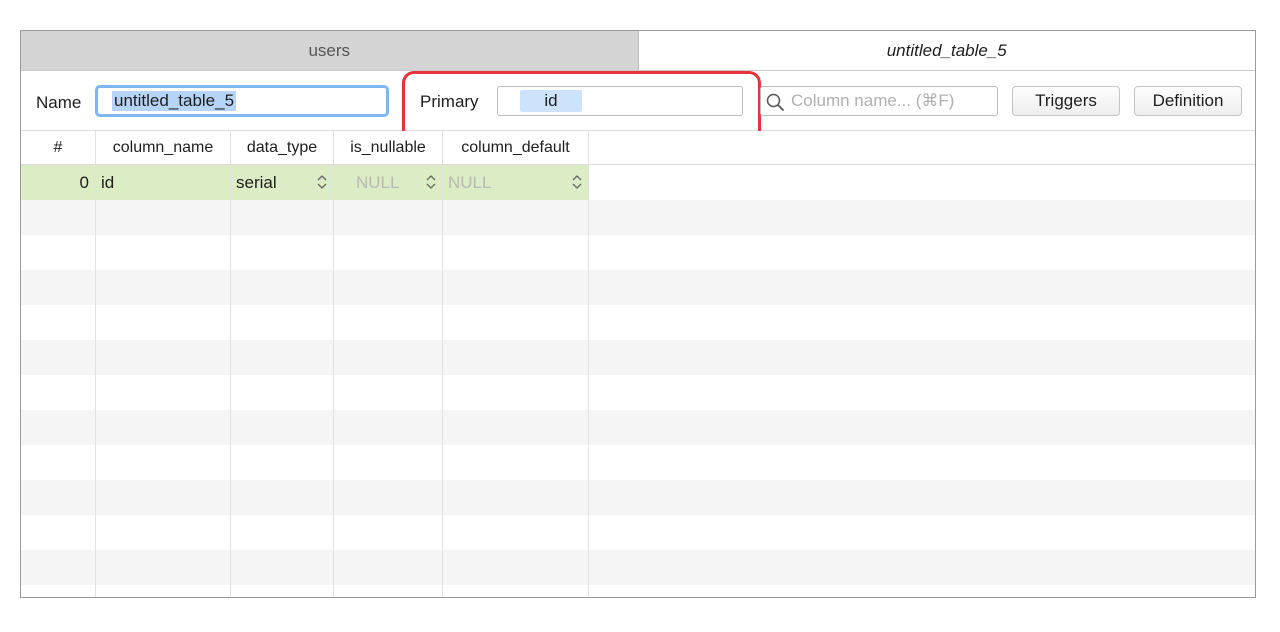 The width and height of the screenshot is (1280, 632). What do you see at coordinates (282, 182) in the screenshot?
I see `data-type-select: serial` at bounding box center [282, 182].